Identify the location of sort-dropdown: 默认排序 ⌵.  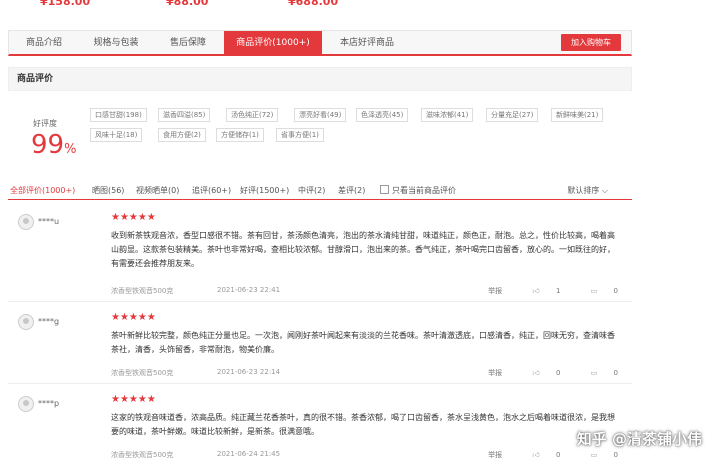
(587, 190).